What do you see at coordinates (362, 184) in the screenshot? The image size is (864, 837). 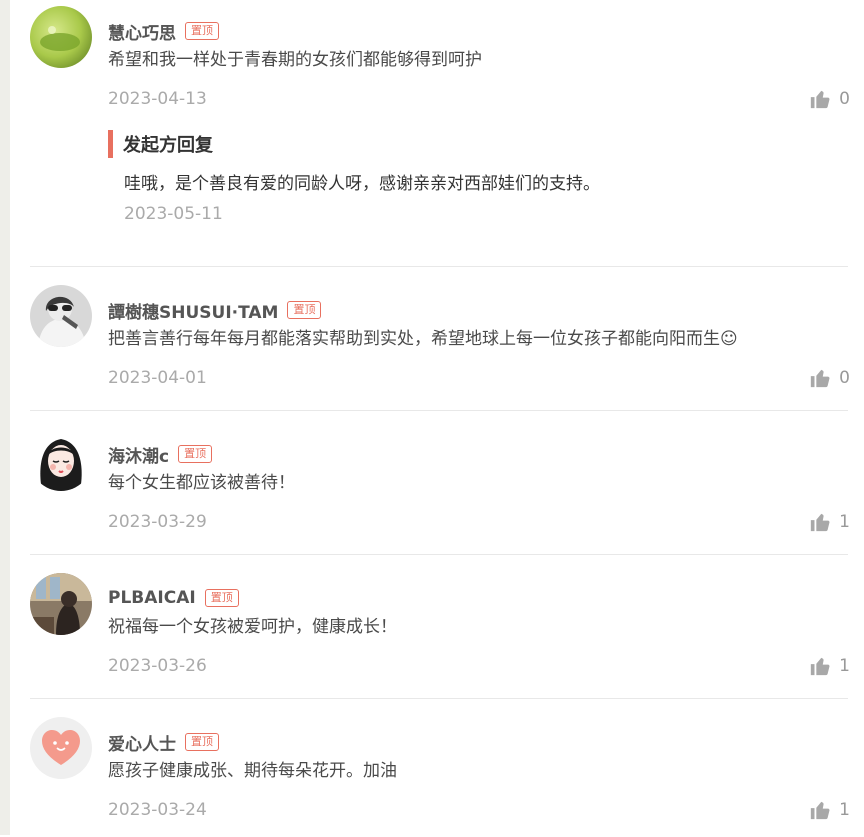 I see `reply-text: 哇哦，是个善良有爱的同龄人呀，感谢亲亲对西部娃们的支持。` at bounding box center [362, 184].